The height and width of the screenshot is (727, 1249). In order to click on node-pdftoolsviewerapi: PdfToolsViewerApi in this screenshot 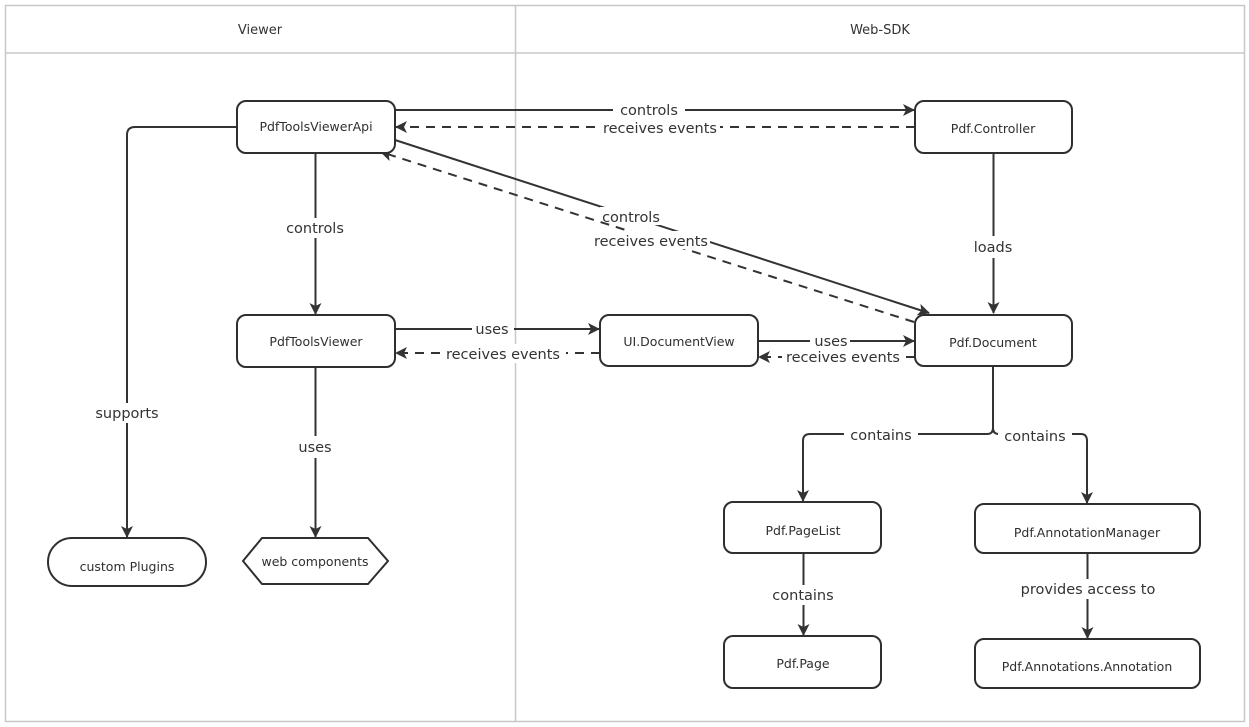, I will do `click(316, 127)`.